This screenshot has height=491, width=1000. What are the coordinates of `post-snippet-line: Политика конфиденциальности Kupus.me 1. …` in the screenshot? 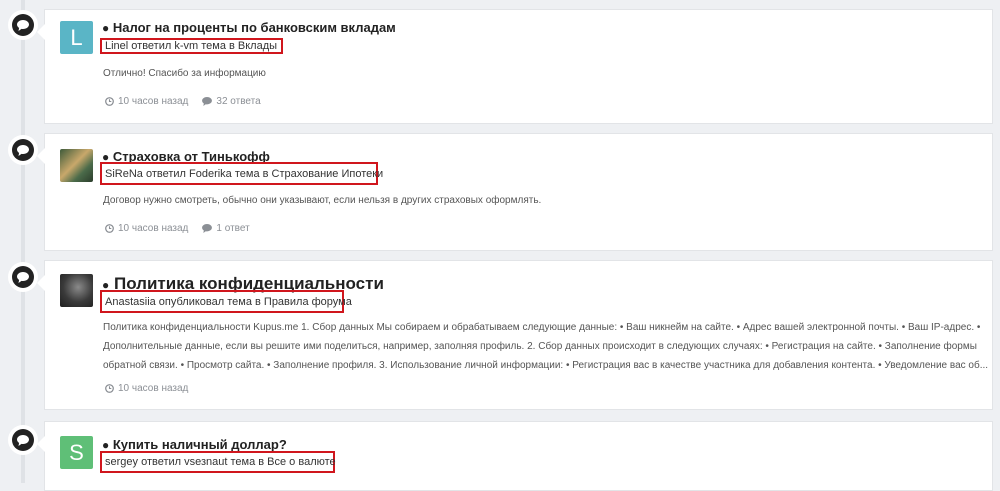 It's located at (542, 327).